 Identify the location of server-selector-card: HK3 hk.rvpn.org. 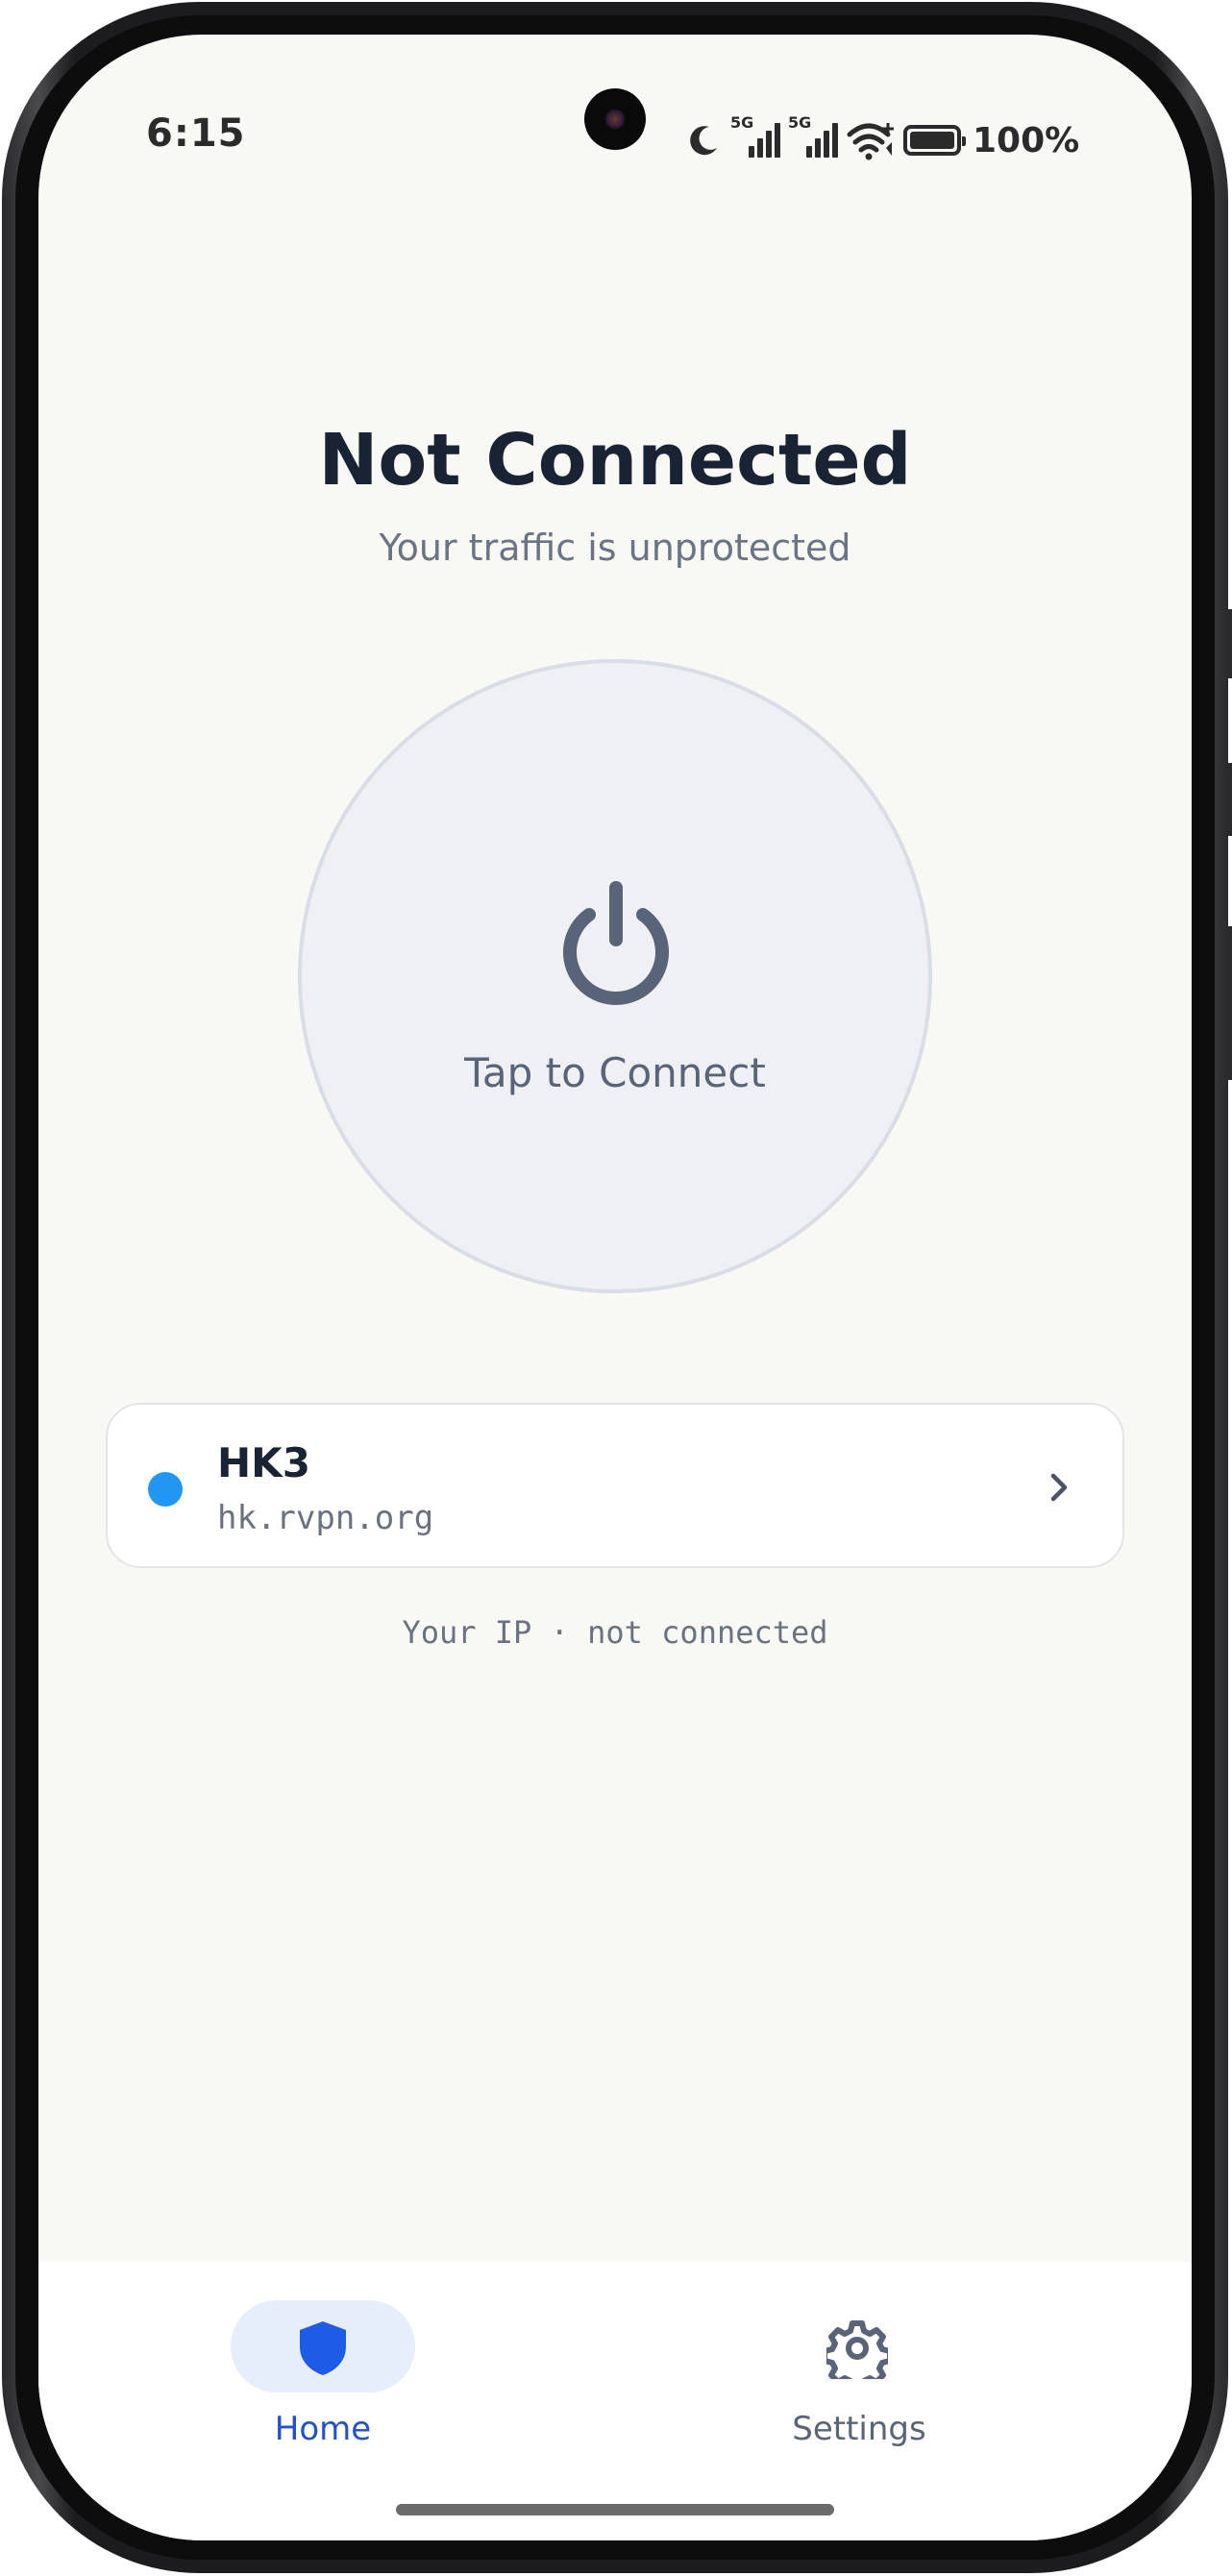
(615, 1485).